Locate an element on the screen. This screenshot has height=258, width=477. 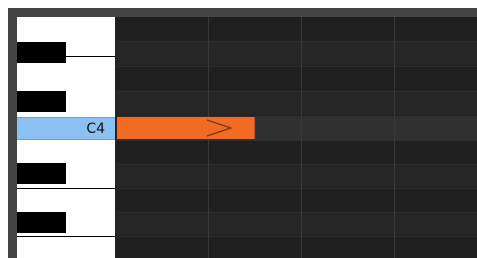
midi-note-c4 is located at coordinates (186, 128).